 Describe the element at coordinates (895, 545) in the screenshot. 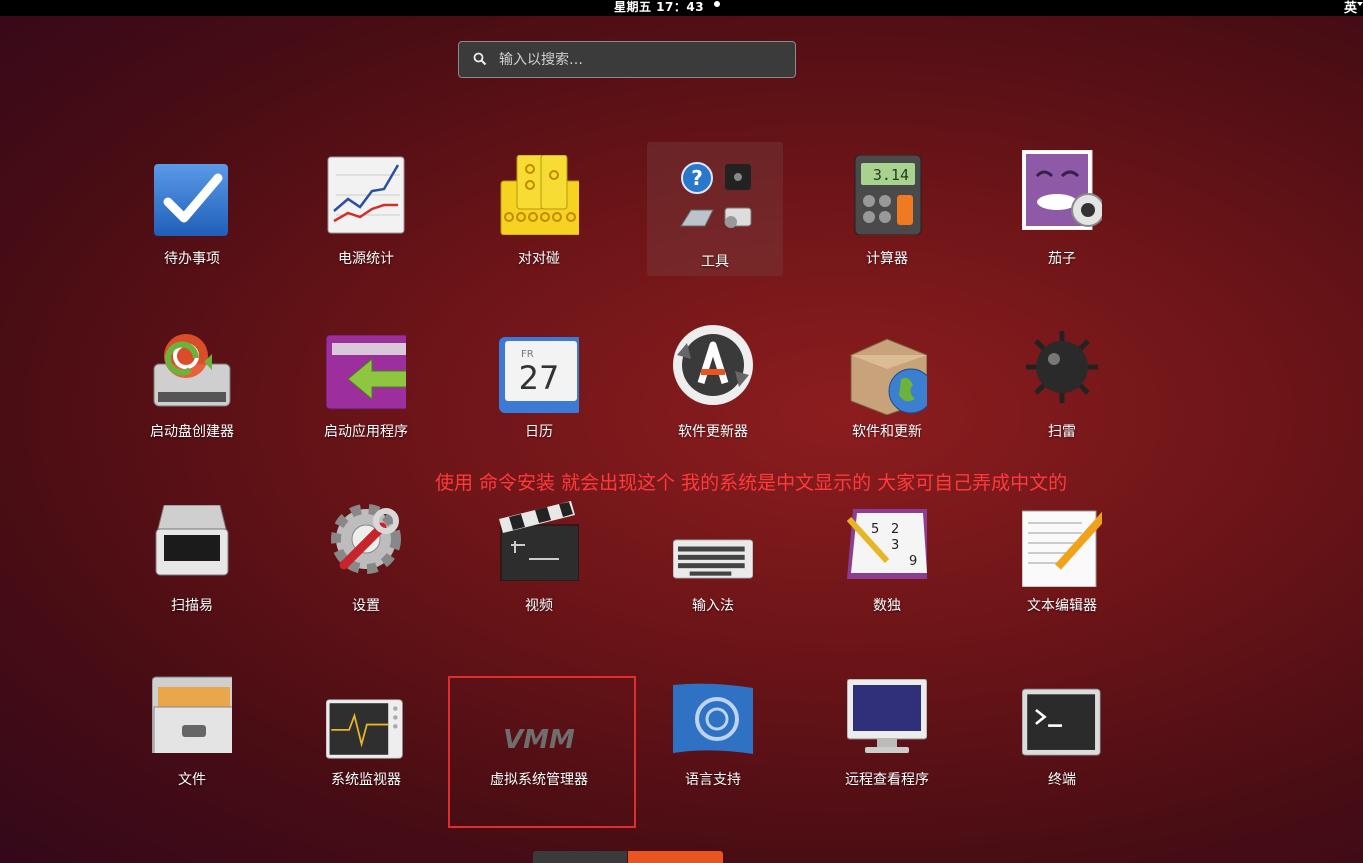

I see `sudoku-digit: 3` at that location.